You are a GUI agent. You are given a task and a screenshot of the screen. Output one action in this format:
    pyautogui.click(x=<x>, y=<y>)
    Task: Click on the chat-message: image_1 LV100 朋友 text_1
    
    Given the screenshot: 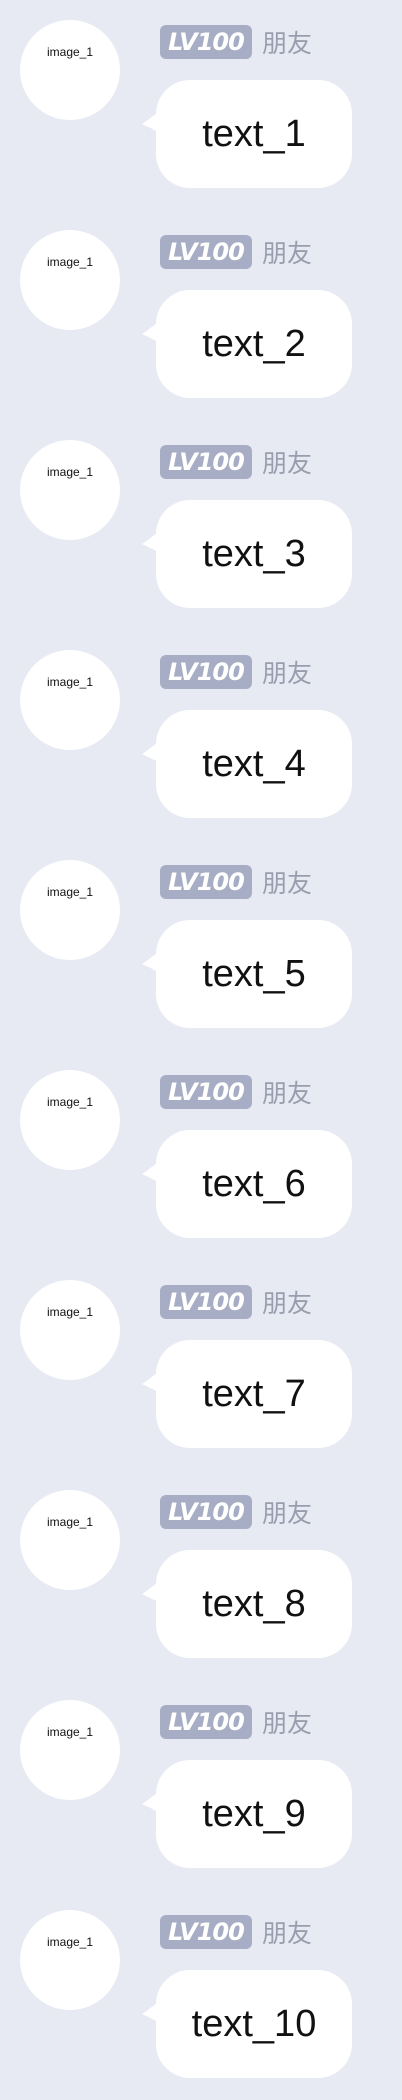 What is the action you would take?
    pyautogui.click(x=201, y=105)
    